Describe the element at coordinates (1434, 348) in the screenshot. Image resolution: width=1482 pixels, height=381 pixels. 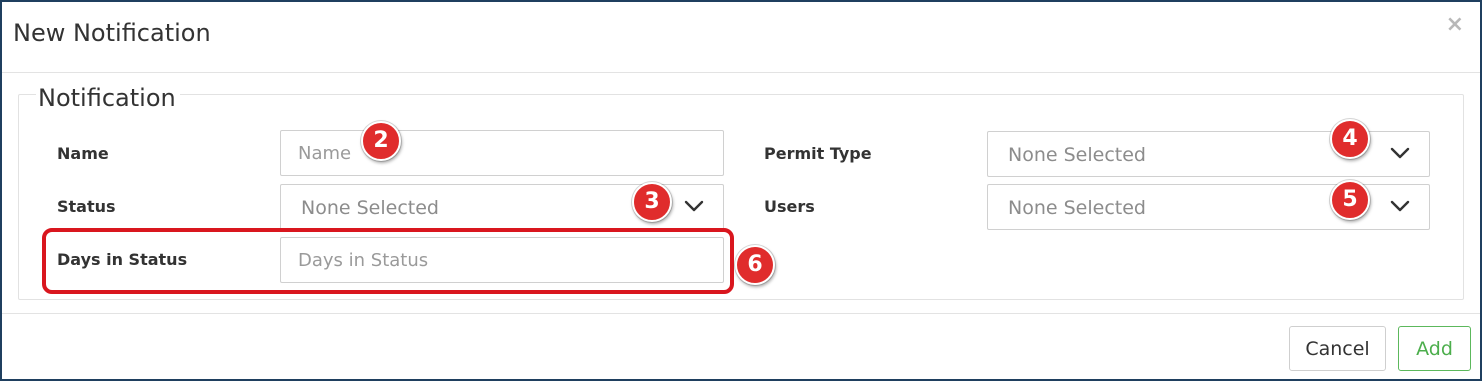
I see `add-button: Add` at that location.